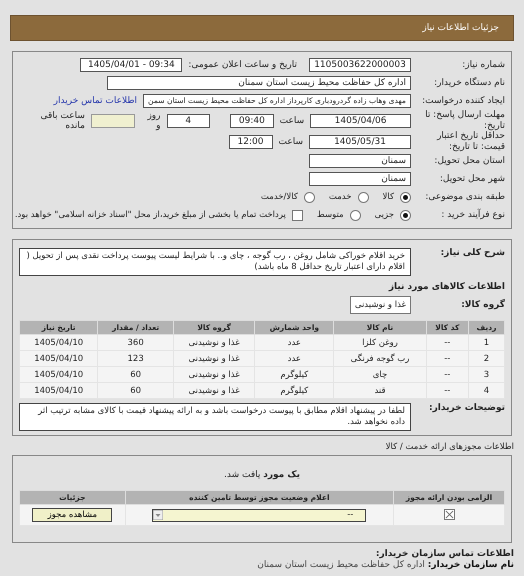 The width and height of the screenshot is (524, 576). Describe the element at coordinates (136, 342) in the screenshot. I see `table-cell: 360` at that location.